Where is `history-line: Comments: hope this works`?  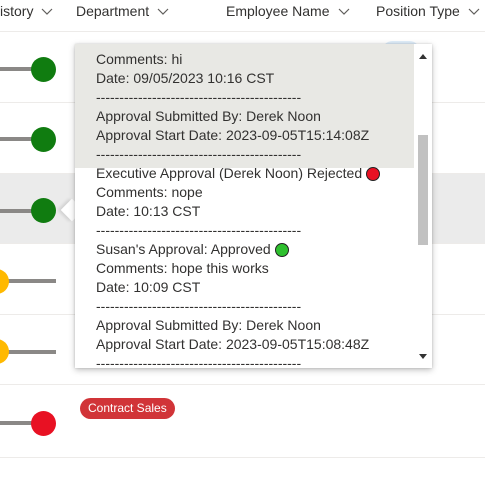 history-line: Comments: hope this works is located at coordinates (256, 268).